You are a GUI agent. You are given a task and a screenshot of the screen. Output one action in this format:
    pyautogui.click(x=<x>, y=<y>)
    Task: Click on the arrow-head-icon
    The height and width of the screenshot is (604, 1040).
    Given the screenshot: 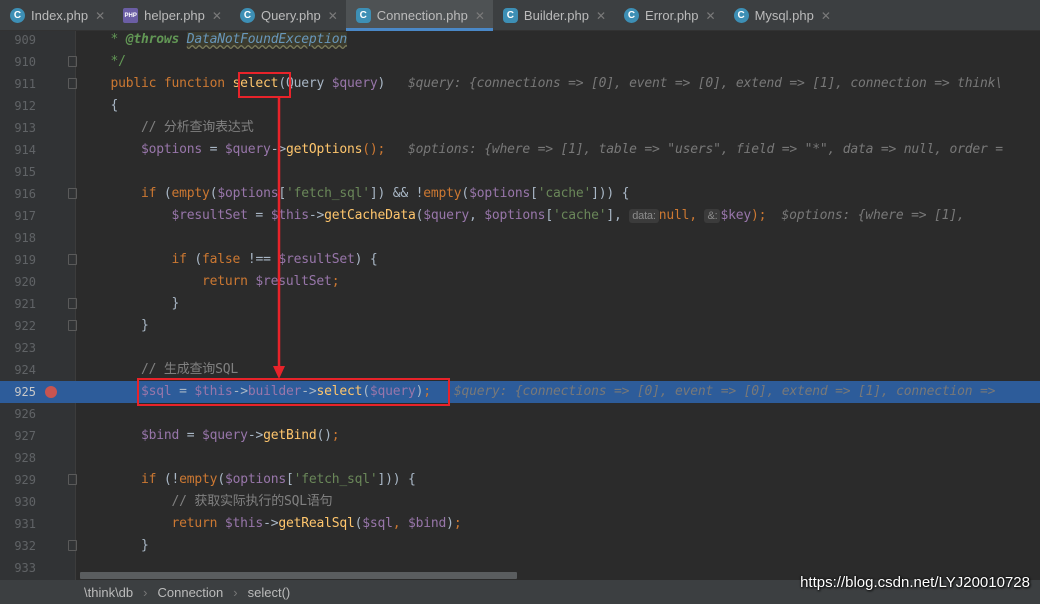 What is the action you would take?
    pyautogui.click(x=279, y=372)
    